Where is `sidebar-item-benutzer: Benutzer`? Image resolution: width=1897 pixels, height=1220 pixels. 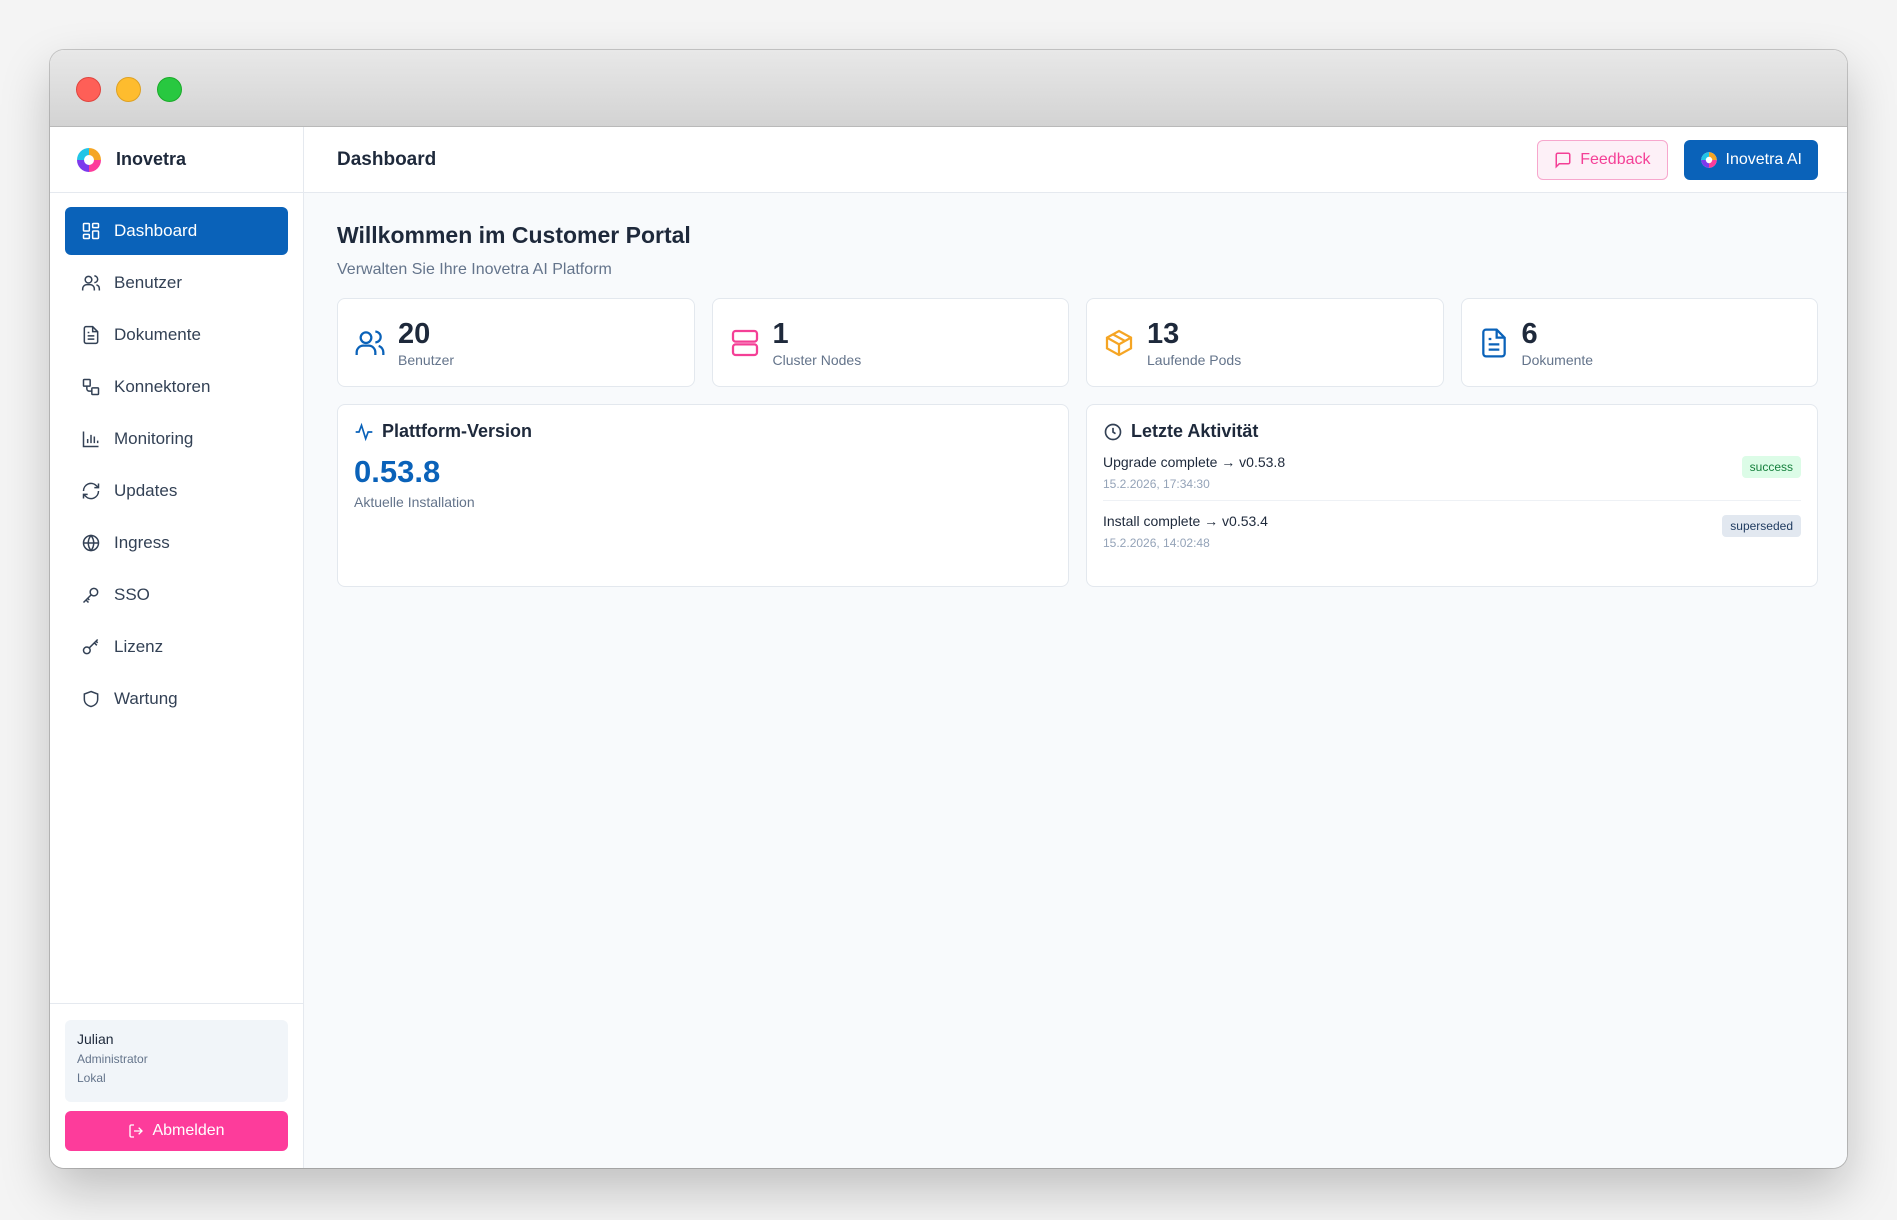
sidebar-item-benutzer: Benutzer is located at coordinates (176, 283).